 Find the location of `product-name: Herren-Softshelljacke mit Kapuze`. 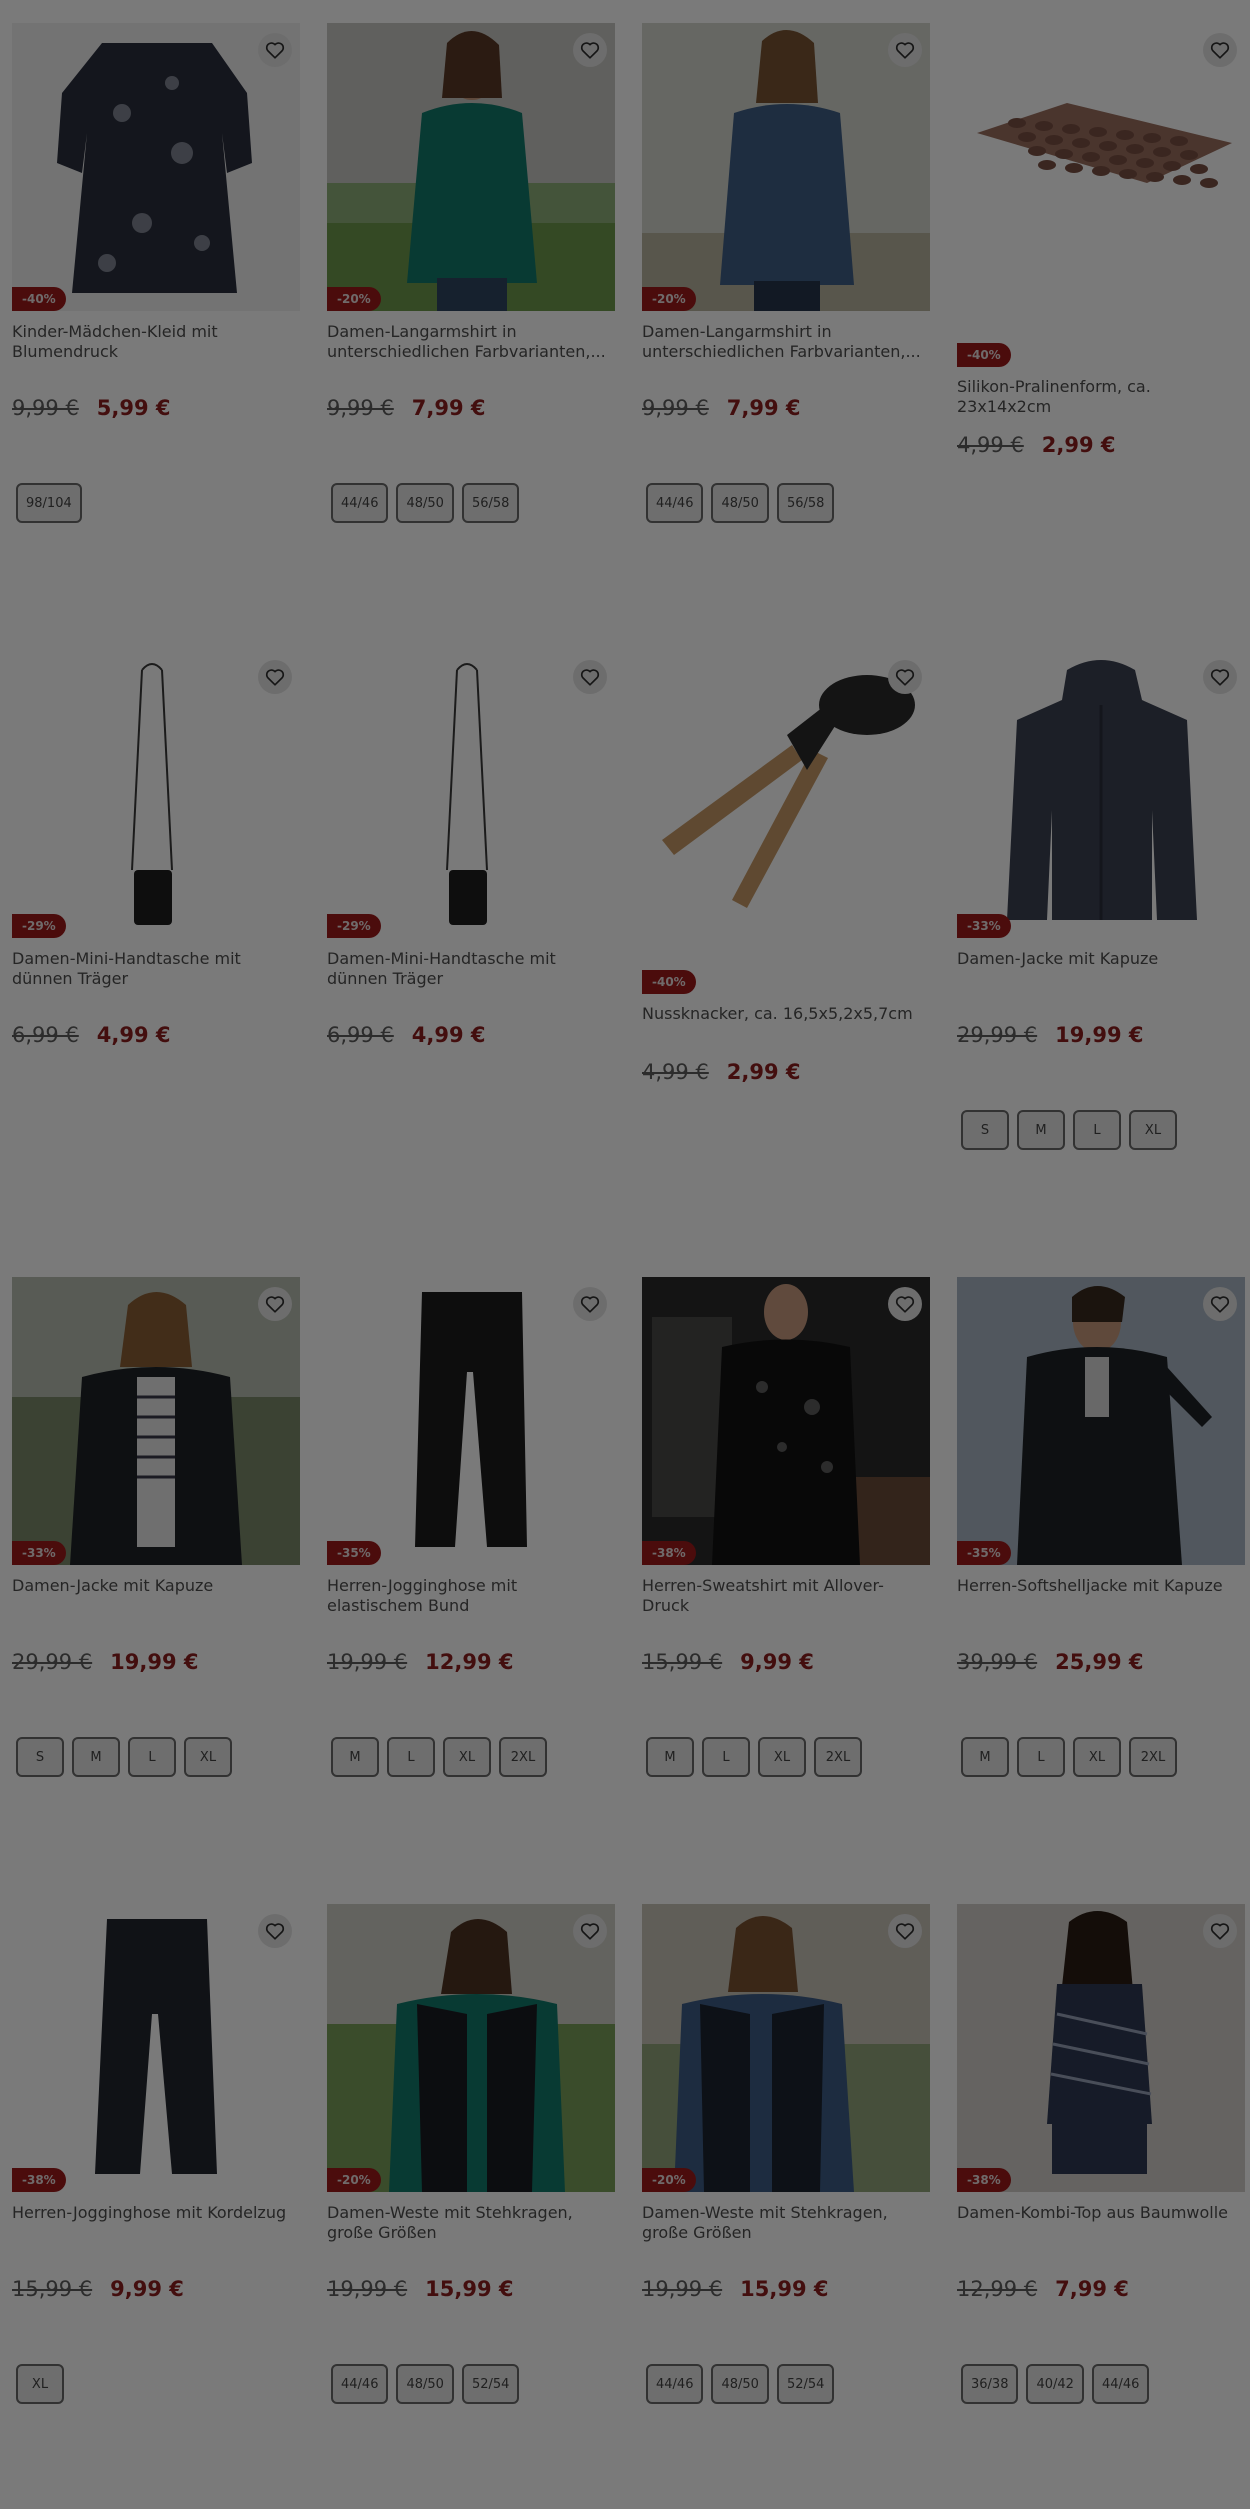

product-name: Herren-Softshelljacke mit Kapuze is located at coordinates (1101, 1586).